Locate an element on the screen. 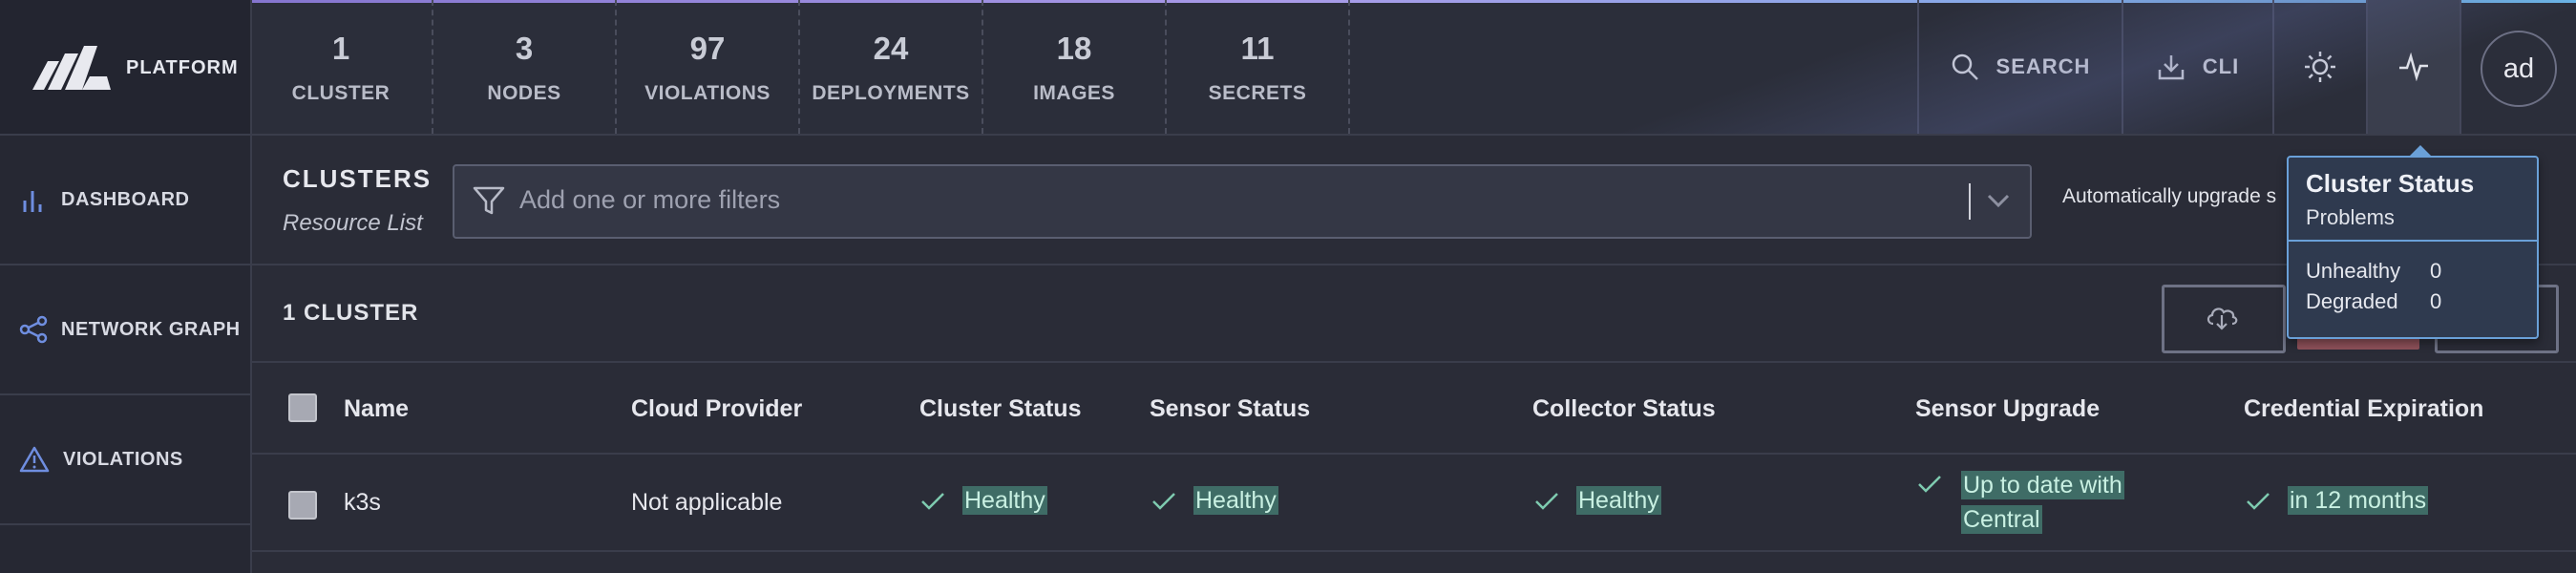 This screenshot has height=573, width=2576. download-icon is located at coordinates (2171, 67).